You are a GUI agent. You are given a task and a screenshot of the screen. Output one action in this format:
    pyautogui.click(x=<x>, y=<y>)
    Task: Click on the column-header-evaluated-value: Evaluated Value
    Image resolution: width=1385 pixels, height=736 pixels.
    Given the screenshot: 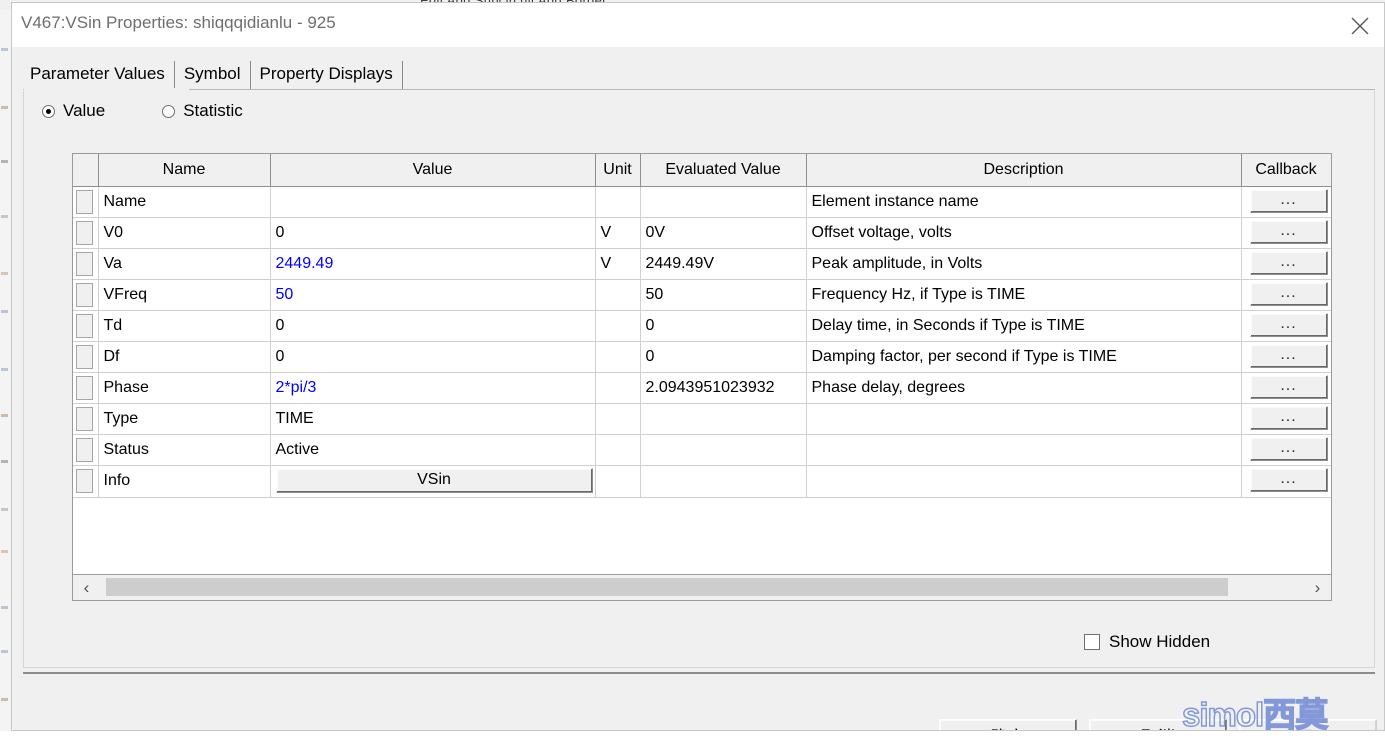 What is the action you would take?
    pyautogui.click(x=723, y=170)
    